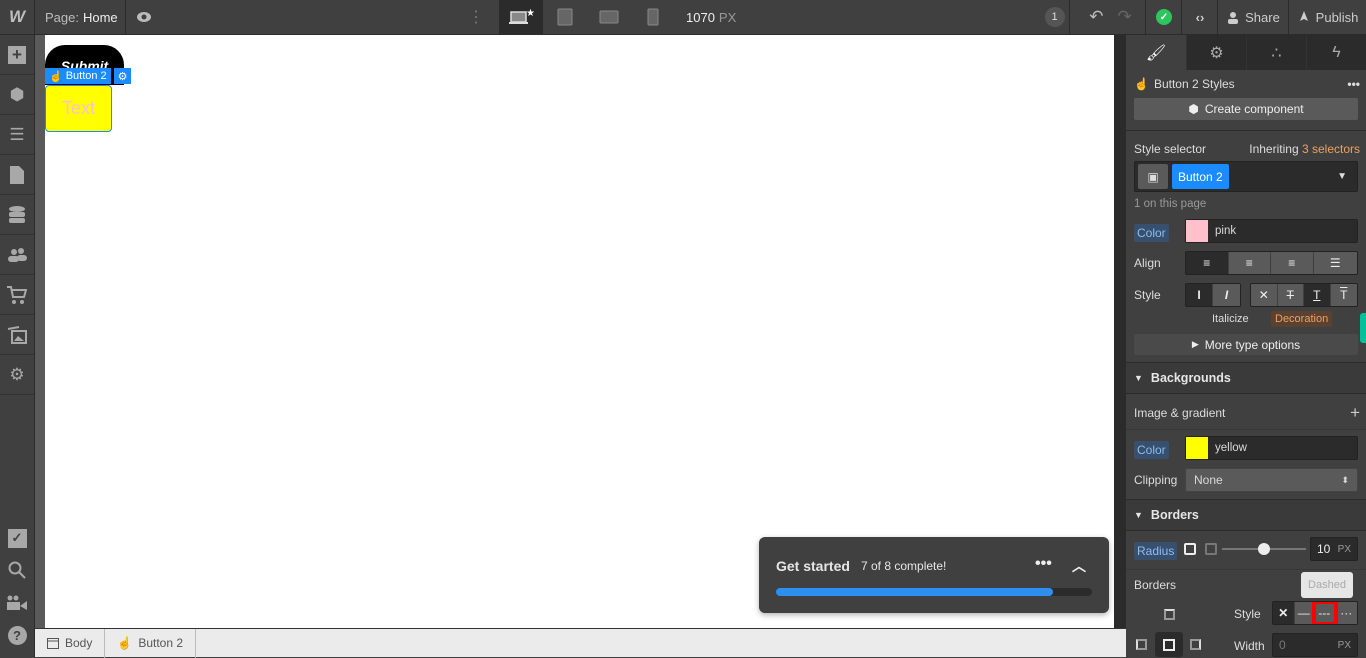  Describe the element at coordinates (1153, 176) in the screenshot. I see `selector-type-icon: ▣` at that location.